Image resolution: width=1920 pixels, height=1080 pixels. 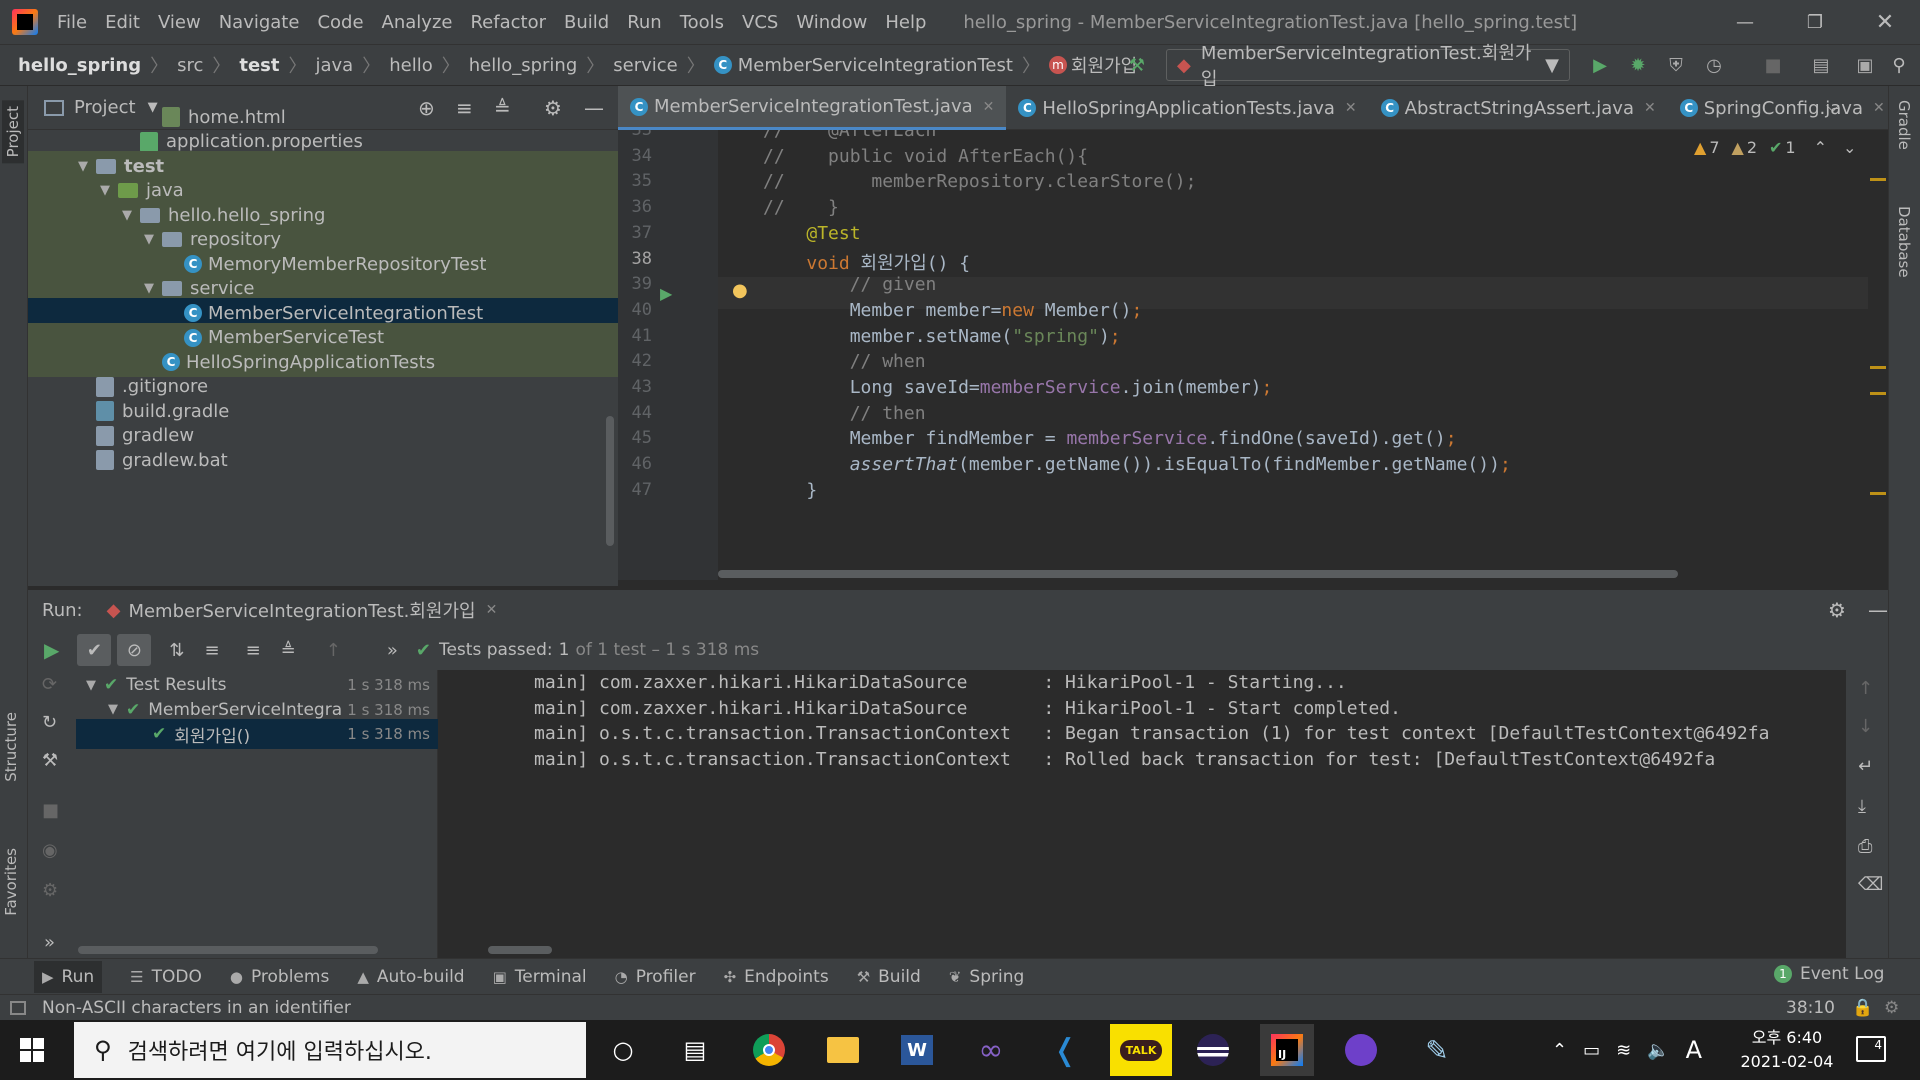 I want to click on tool-tab-todo: ☰ TODO, so click(x=166, y=977).